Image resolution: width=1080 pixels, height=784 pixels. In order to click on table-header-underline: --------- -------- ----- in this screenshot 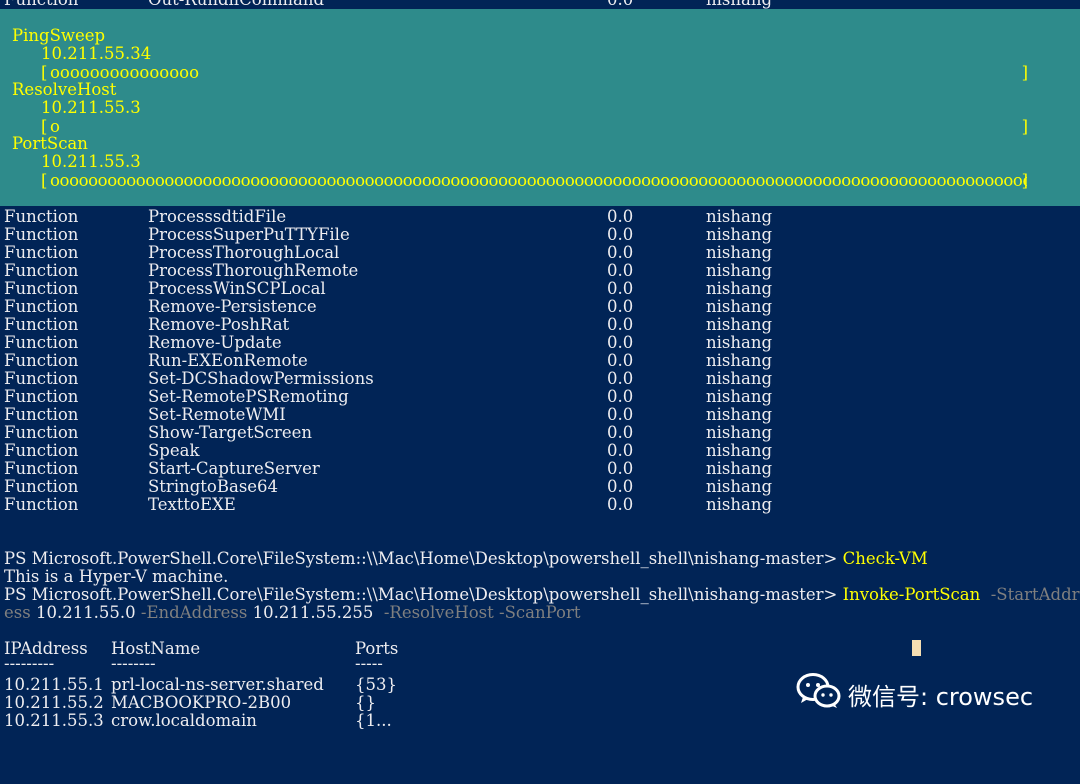, I will do `click(193, 663)`.